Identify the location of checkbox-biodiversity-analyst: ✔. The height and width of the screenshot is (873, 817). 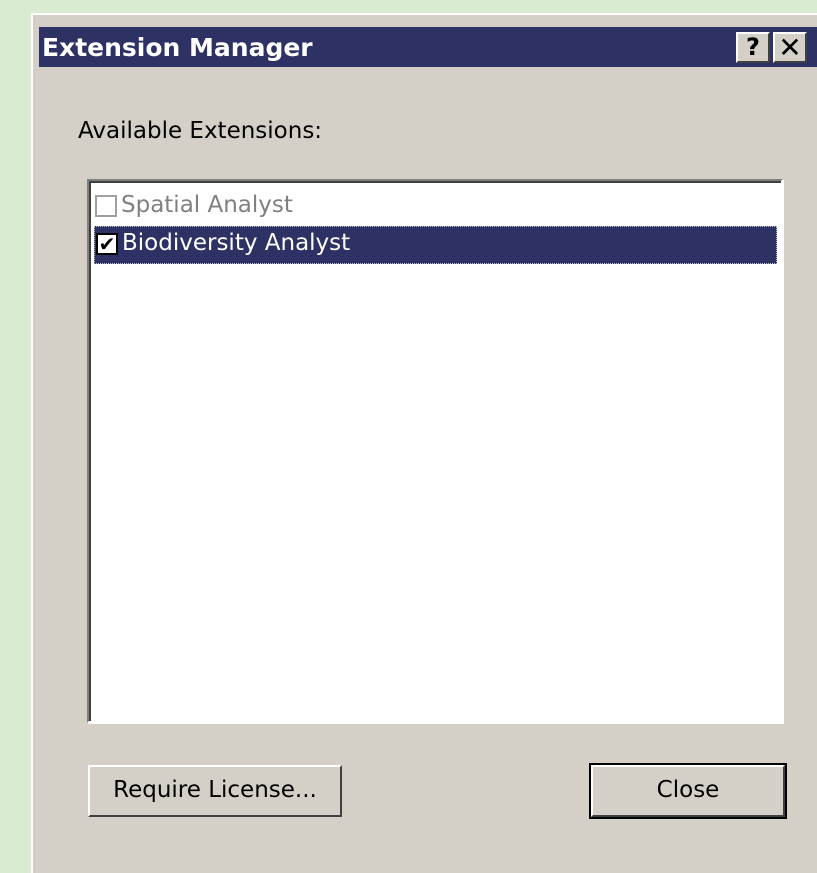
(107, 244).